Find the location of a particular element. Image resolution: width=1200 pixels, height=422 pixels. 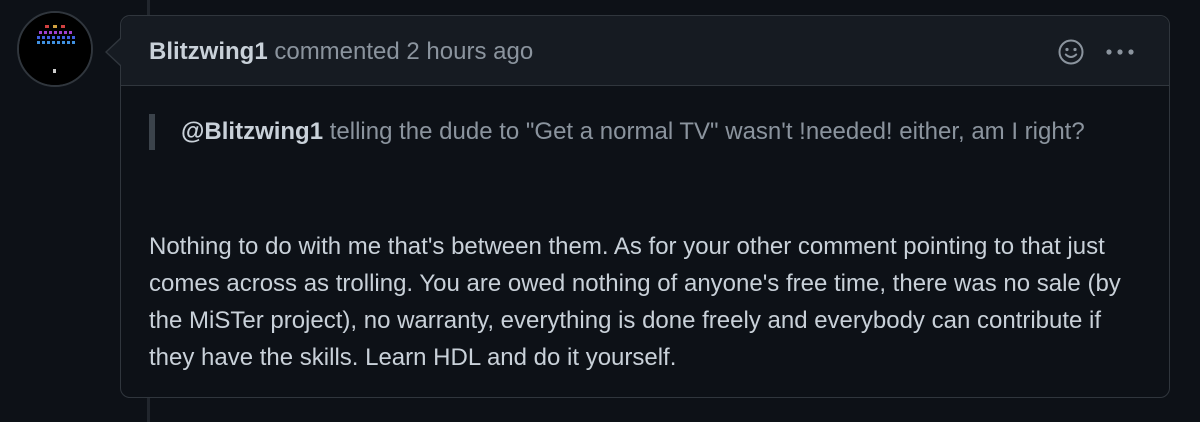

space-invaders-avatar-icon is located at coordinates (55, 49).